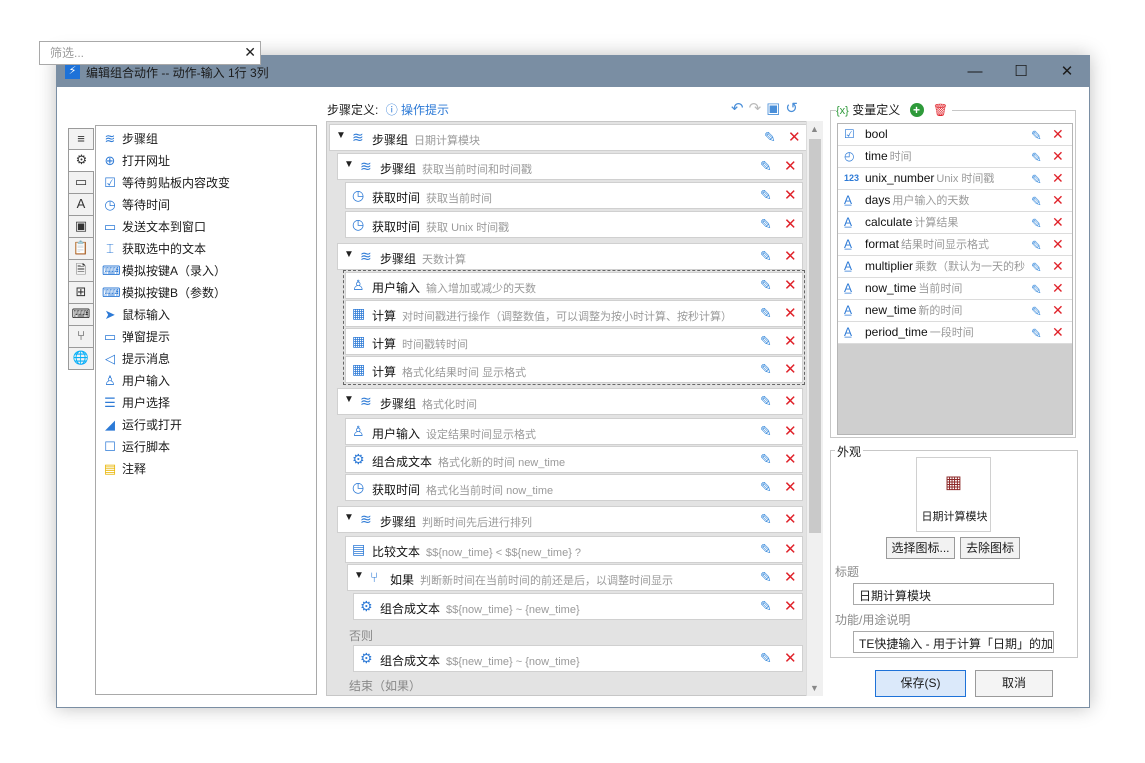  What do you see at coordinates (81, 139) in the screenshot?
I see `category-tab-0: ≡` at bounding box center [81, 139].